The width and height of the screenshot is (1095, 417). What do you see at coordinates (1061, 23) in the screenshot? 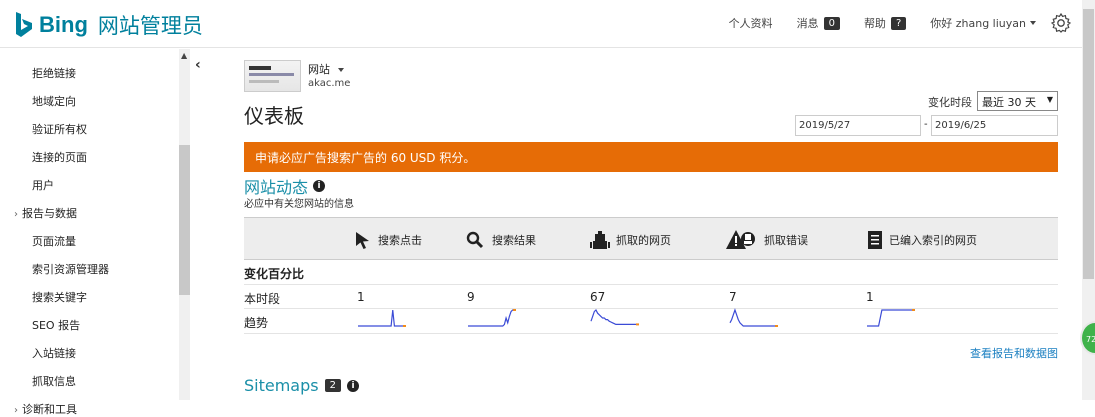
I see `gear-icon` at bounding box center [1061, 23].